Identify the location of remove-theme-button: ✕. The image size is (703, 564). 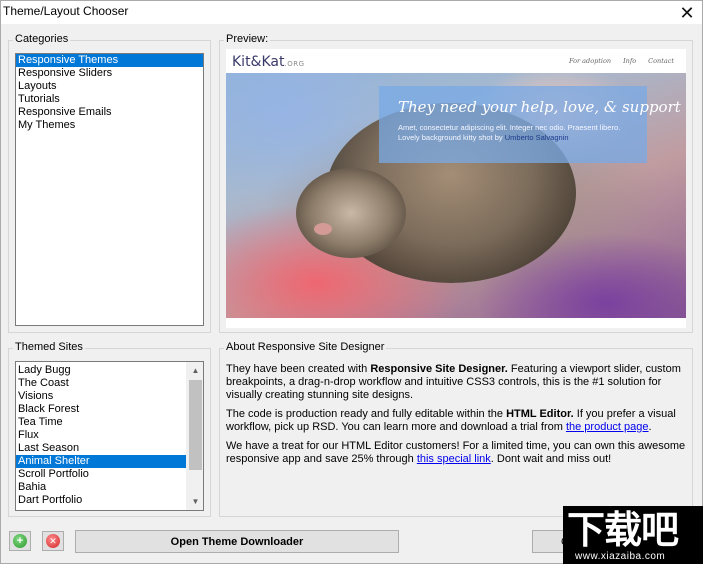
(53, 541).